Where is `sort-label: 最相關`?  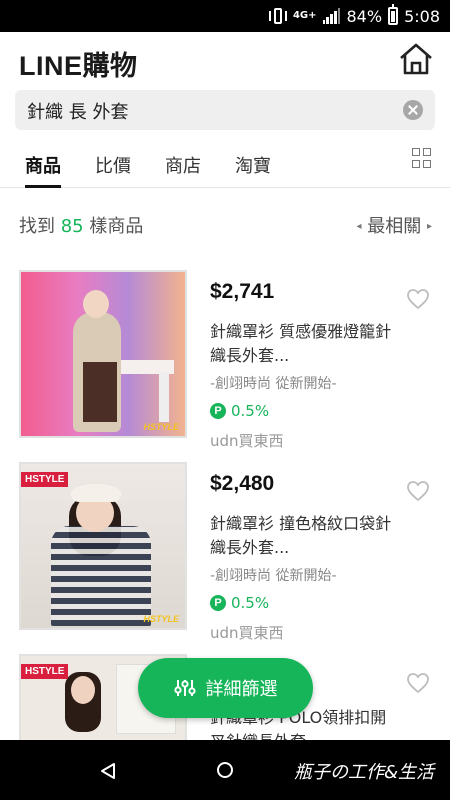
sort-label: 最相關 is located at coordinates (394, 226).